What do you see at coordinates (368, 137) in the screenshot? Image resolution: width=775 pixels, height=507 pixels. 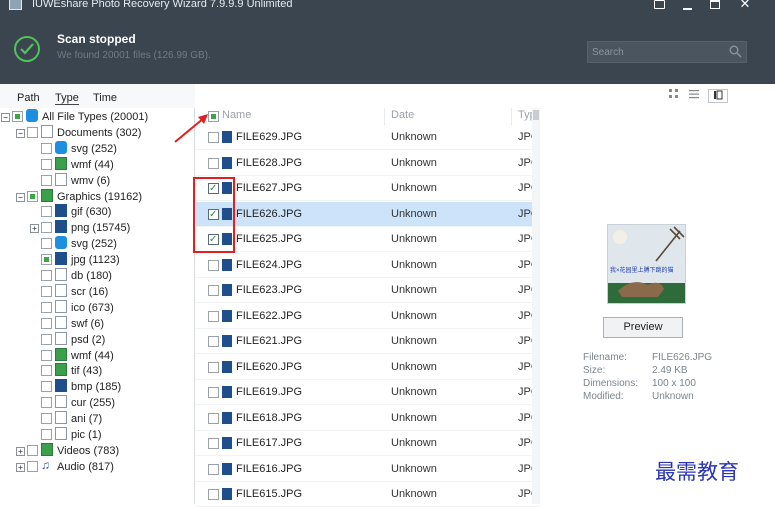 I see `file-row: FILE629.JPG Unknown JPG` at bounding box center [368, 137].